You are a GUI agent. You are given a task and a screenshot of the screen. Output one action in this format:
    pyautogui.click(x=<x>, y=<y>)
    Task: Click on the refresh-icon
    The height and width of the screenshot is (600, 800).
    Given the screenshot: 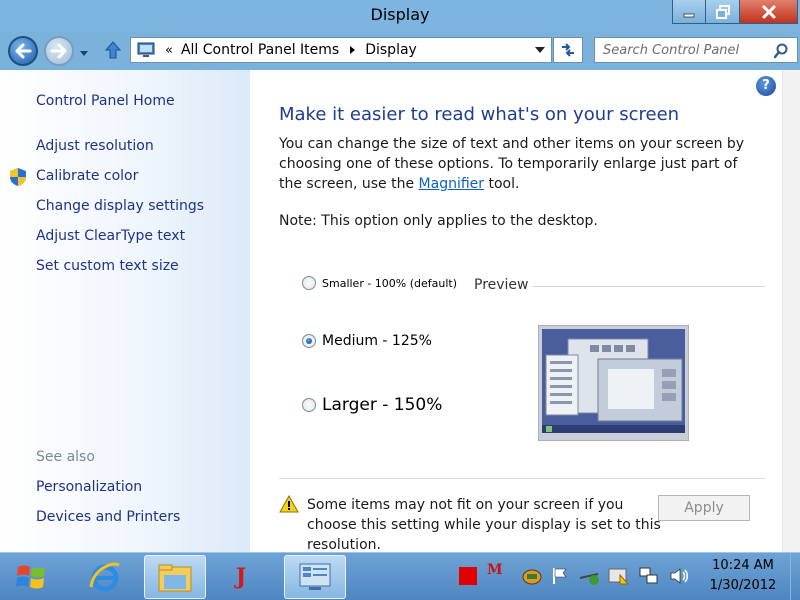 What is the action you would take?
    pyautogui.click(x=568, y=50)
    